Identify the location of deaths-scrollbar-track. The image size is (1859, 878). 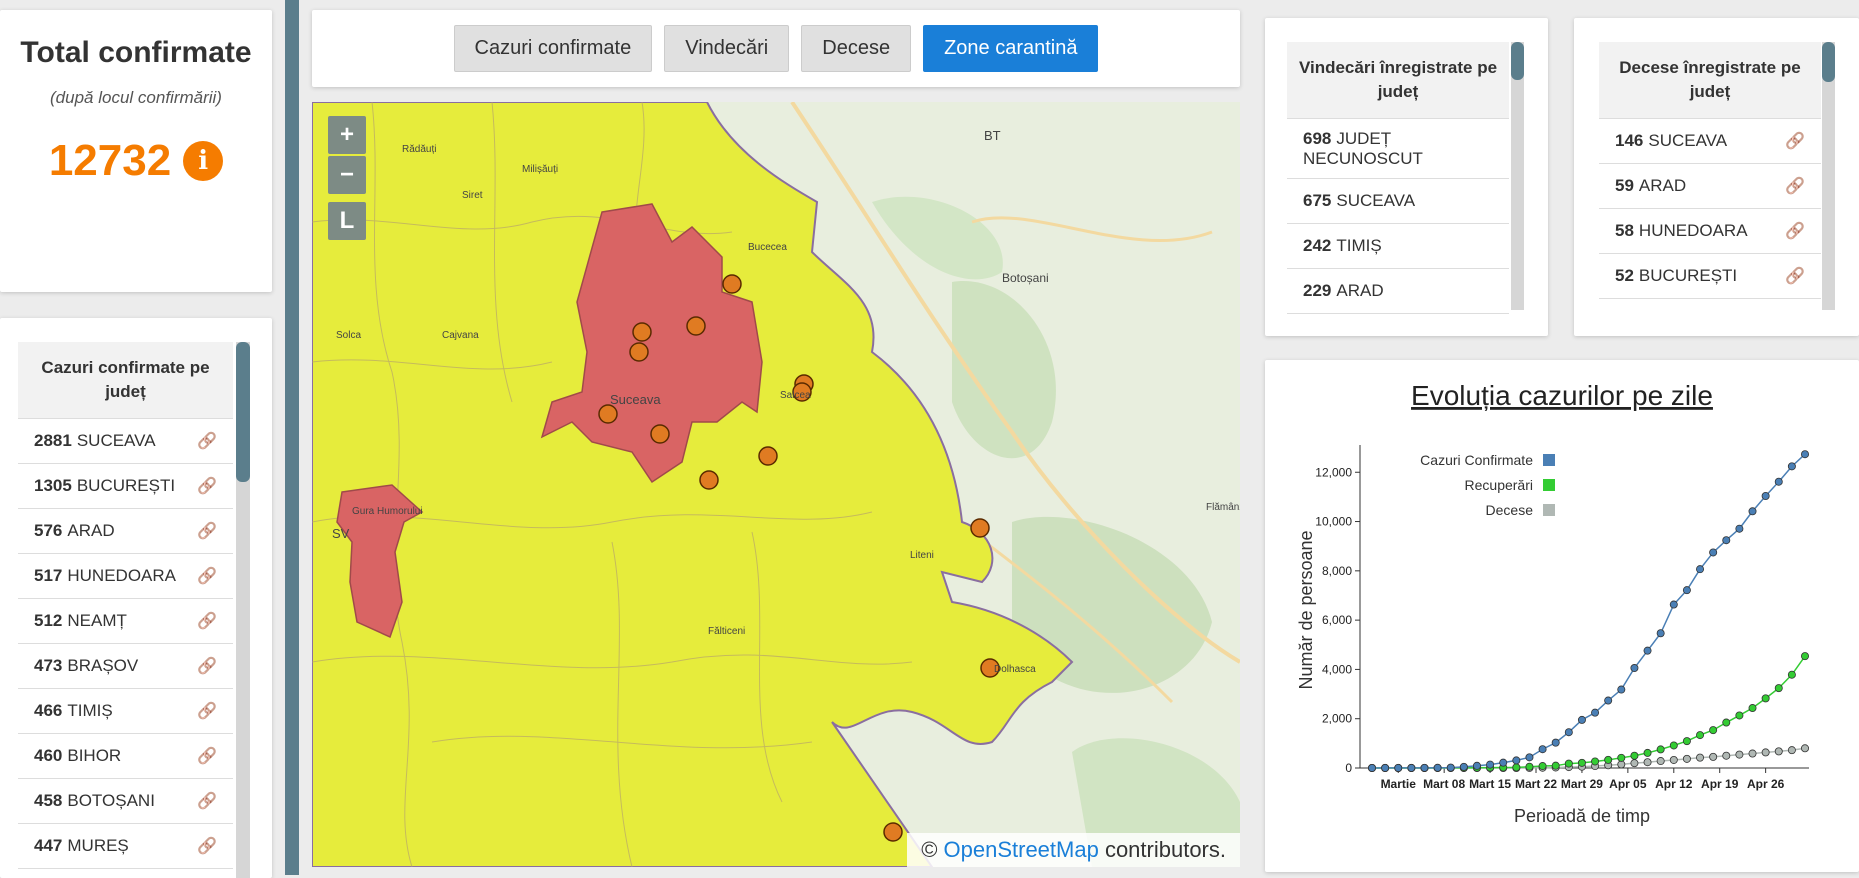
(1828, 176).